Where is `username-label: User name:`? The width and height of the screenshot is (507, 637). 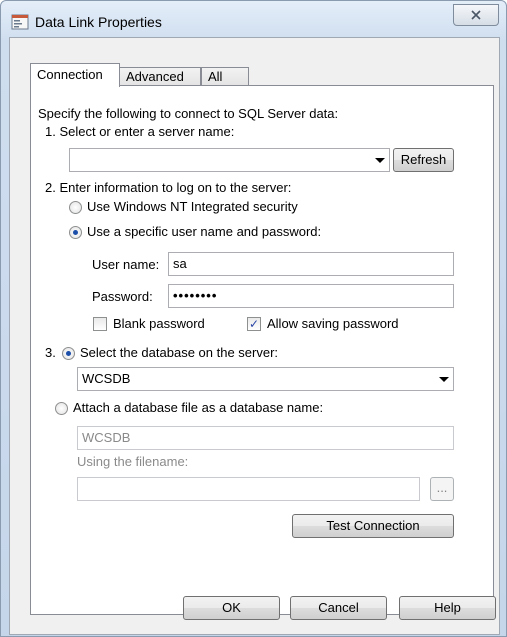
username-label: User name: is located at coordinates (126, 264).